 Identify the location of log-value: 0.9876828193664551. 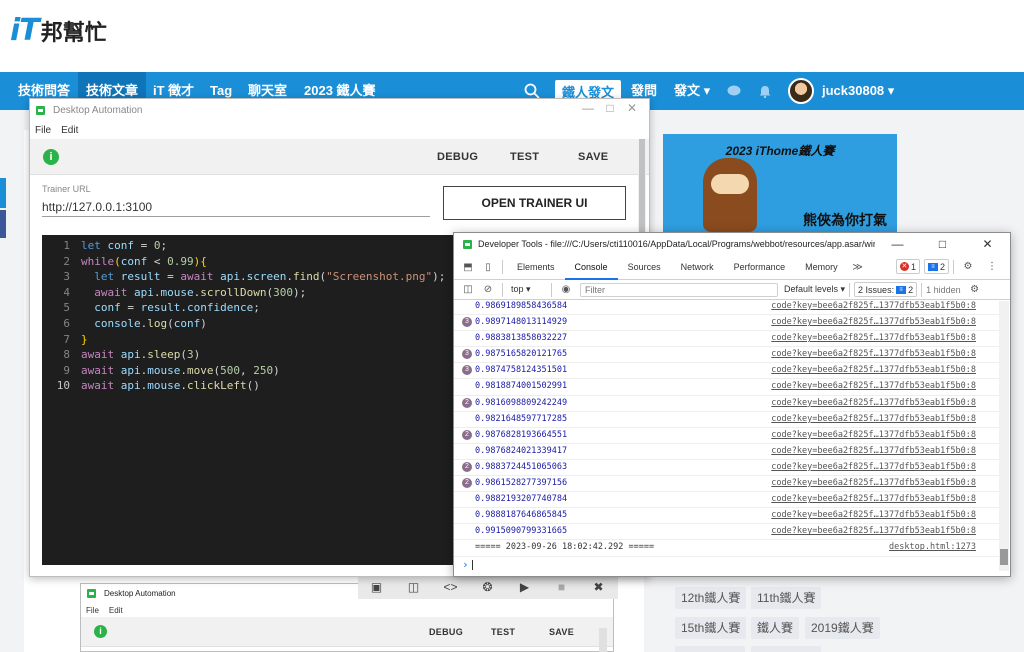
(521, 434).